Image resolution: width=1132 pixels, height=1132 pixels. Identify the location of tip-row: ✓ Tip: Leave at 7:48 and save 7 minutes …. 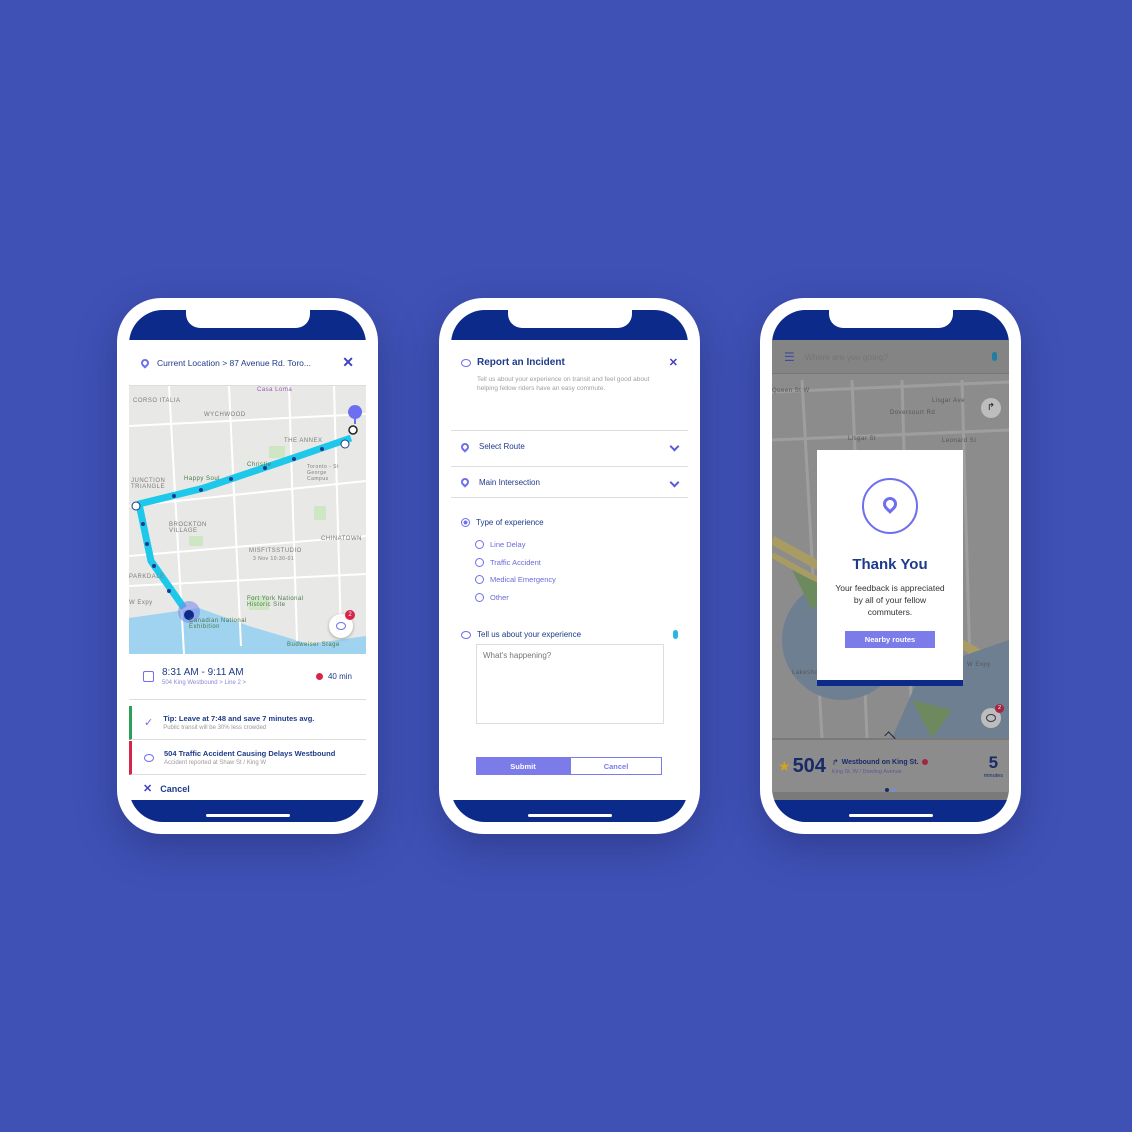
(247, 723).